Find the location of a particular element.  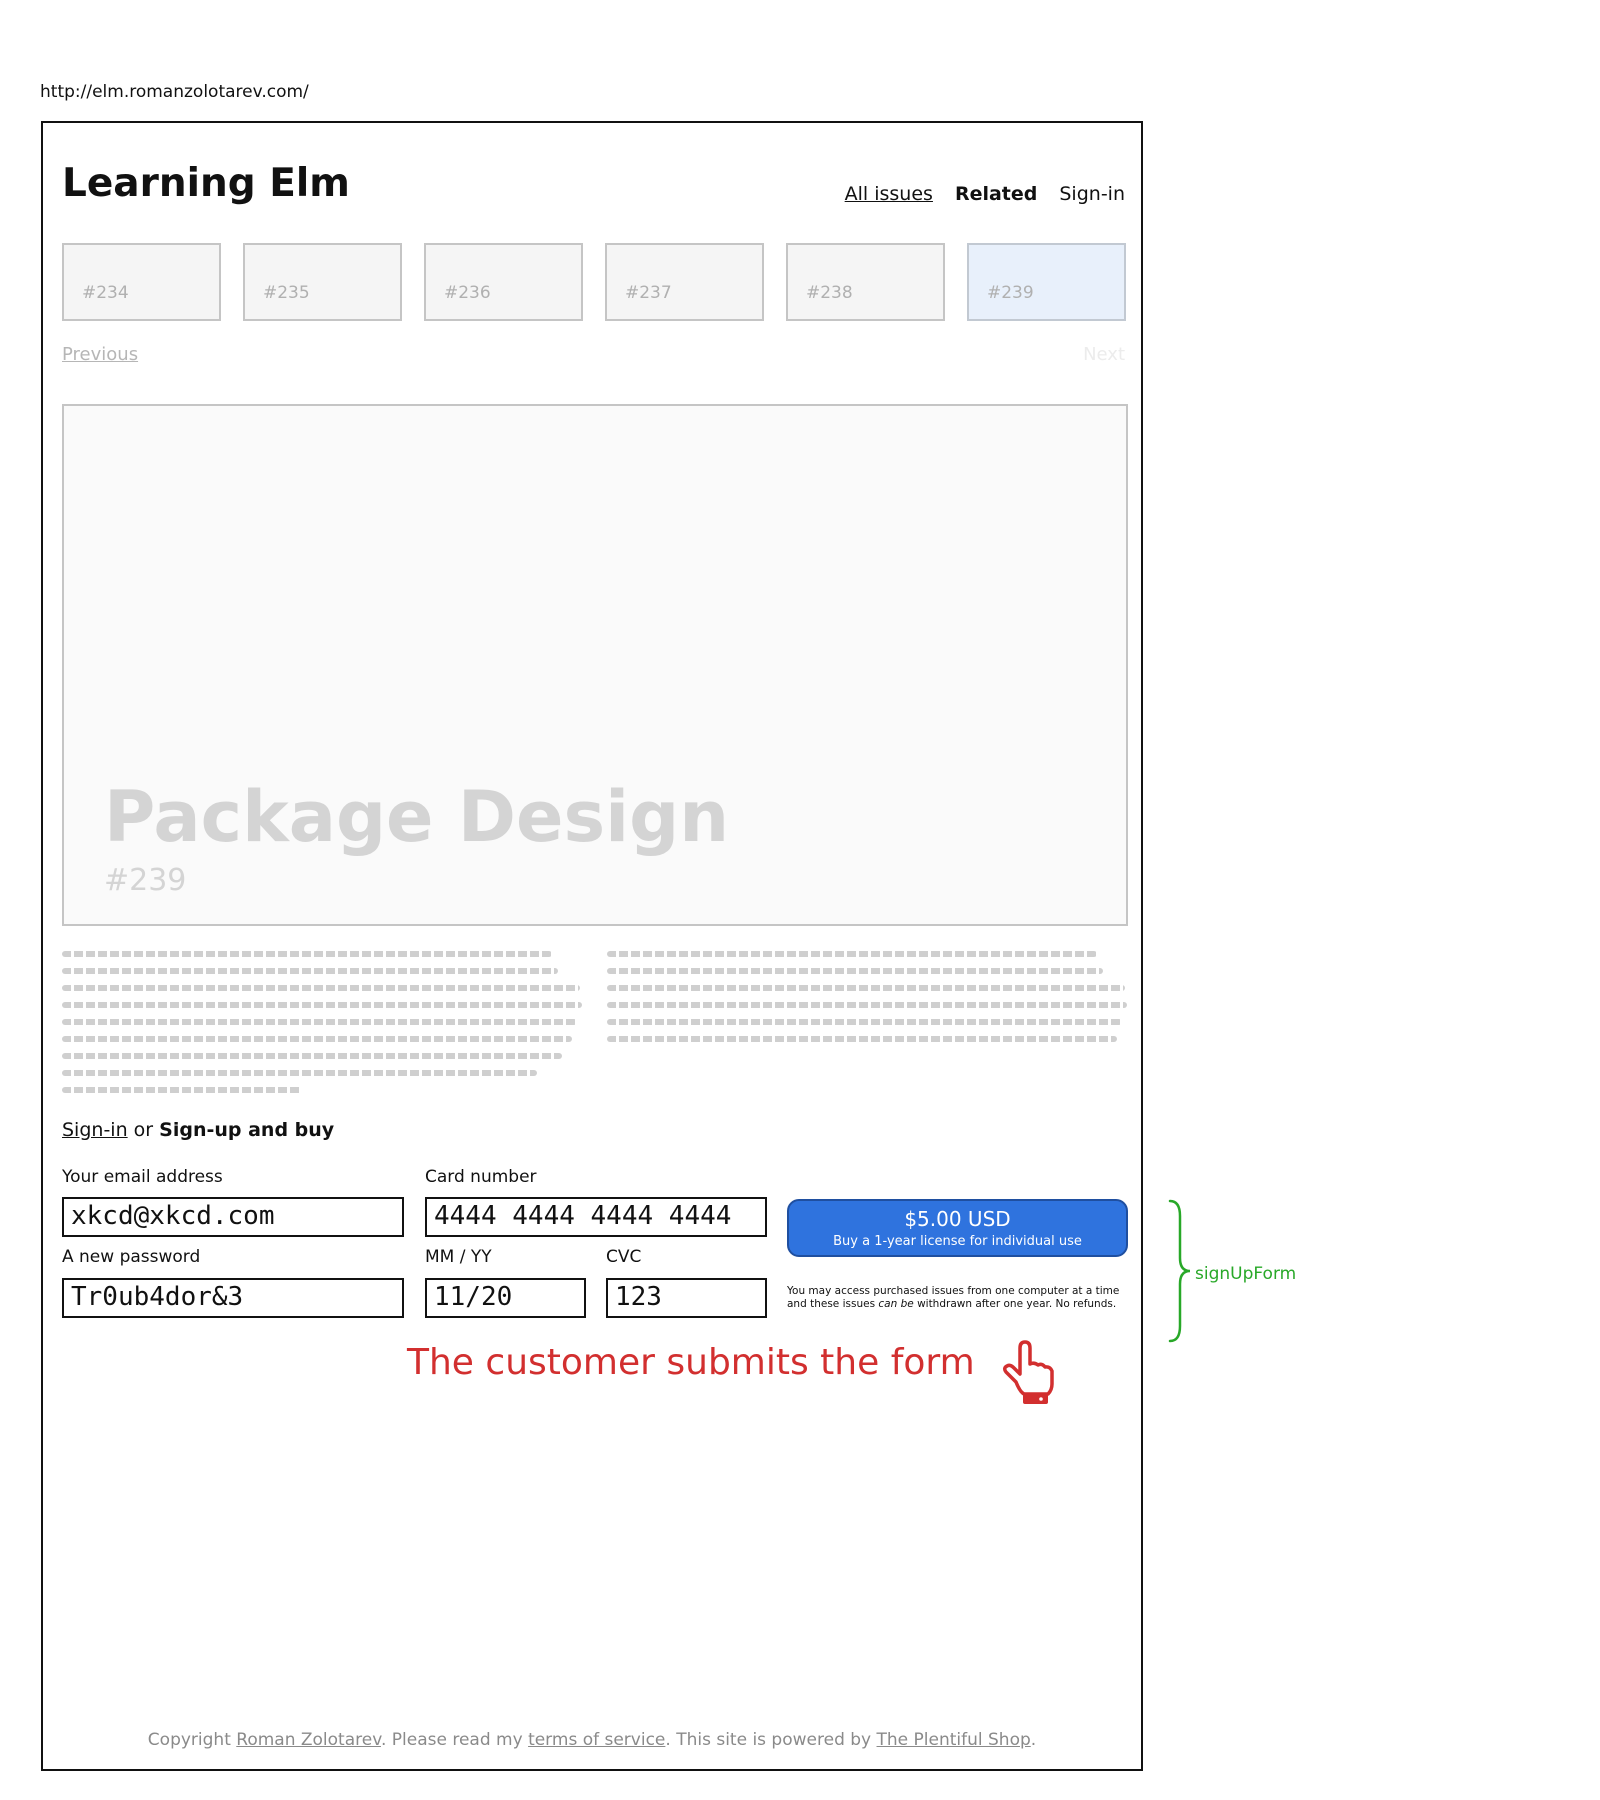

issue-number: #235 is located at coordinates (286, 293).